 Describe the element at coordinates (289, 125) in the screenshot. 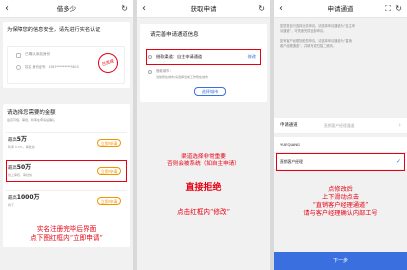

I see `channel-row-label: 申请通道` at that location.